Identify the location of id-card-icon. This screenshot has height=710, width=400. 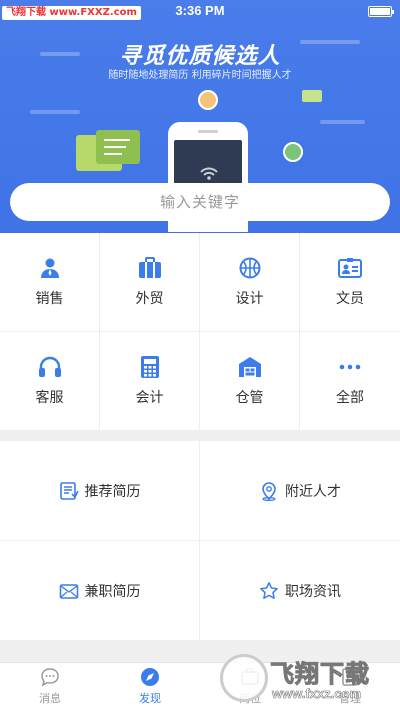
(350, 268).